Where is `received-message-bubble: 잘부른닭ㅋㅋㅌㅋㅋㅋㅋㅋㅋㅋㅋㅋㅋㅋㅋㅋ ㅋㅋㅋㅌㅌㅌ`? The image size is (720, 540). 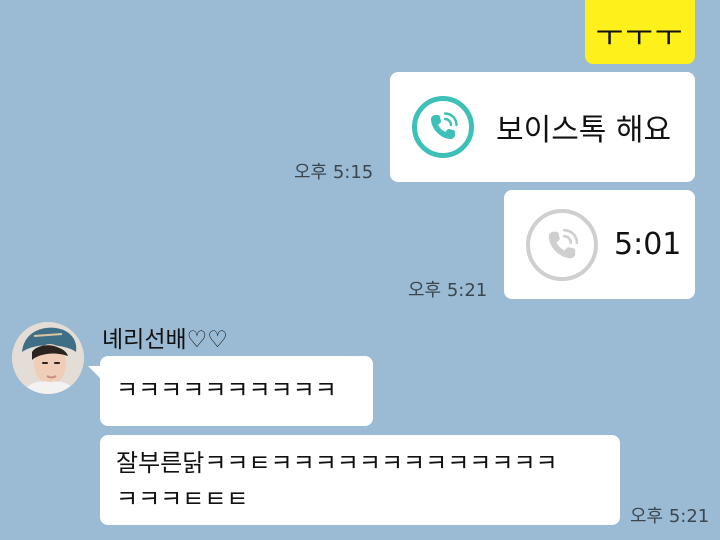 received-message-bubble: 잘부른닭ㅋㅋㅌㅋㅋㅋㅋㅋㅋㅋㅋㅋㅋㅋㅋㅋ ㅋㅋㅋㅌㅌㅌ is located at coordinates (360, 480).